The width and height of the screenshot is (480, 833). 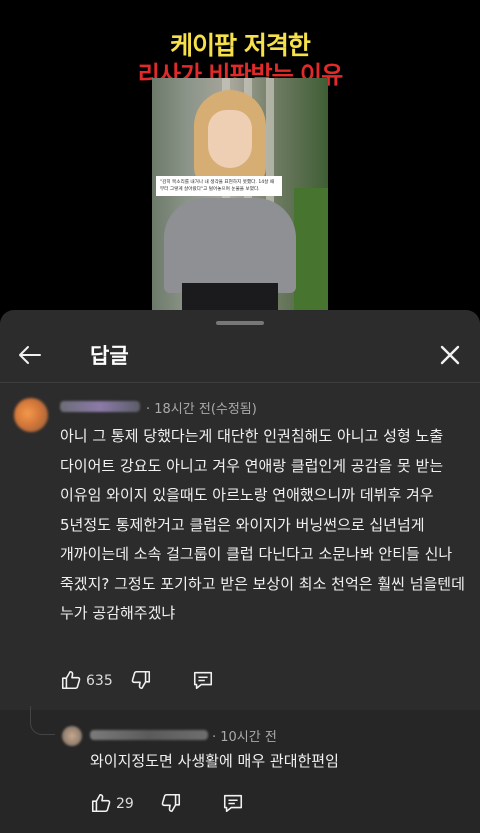 What do you see at coordinates (214, 761) in the screenshot?
I see `reply-text: 와이지정도면 사생활에 매우 관대한편임` at bounding box center [214, 761].